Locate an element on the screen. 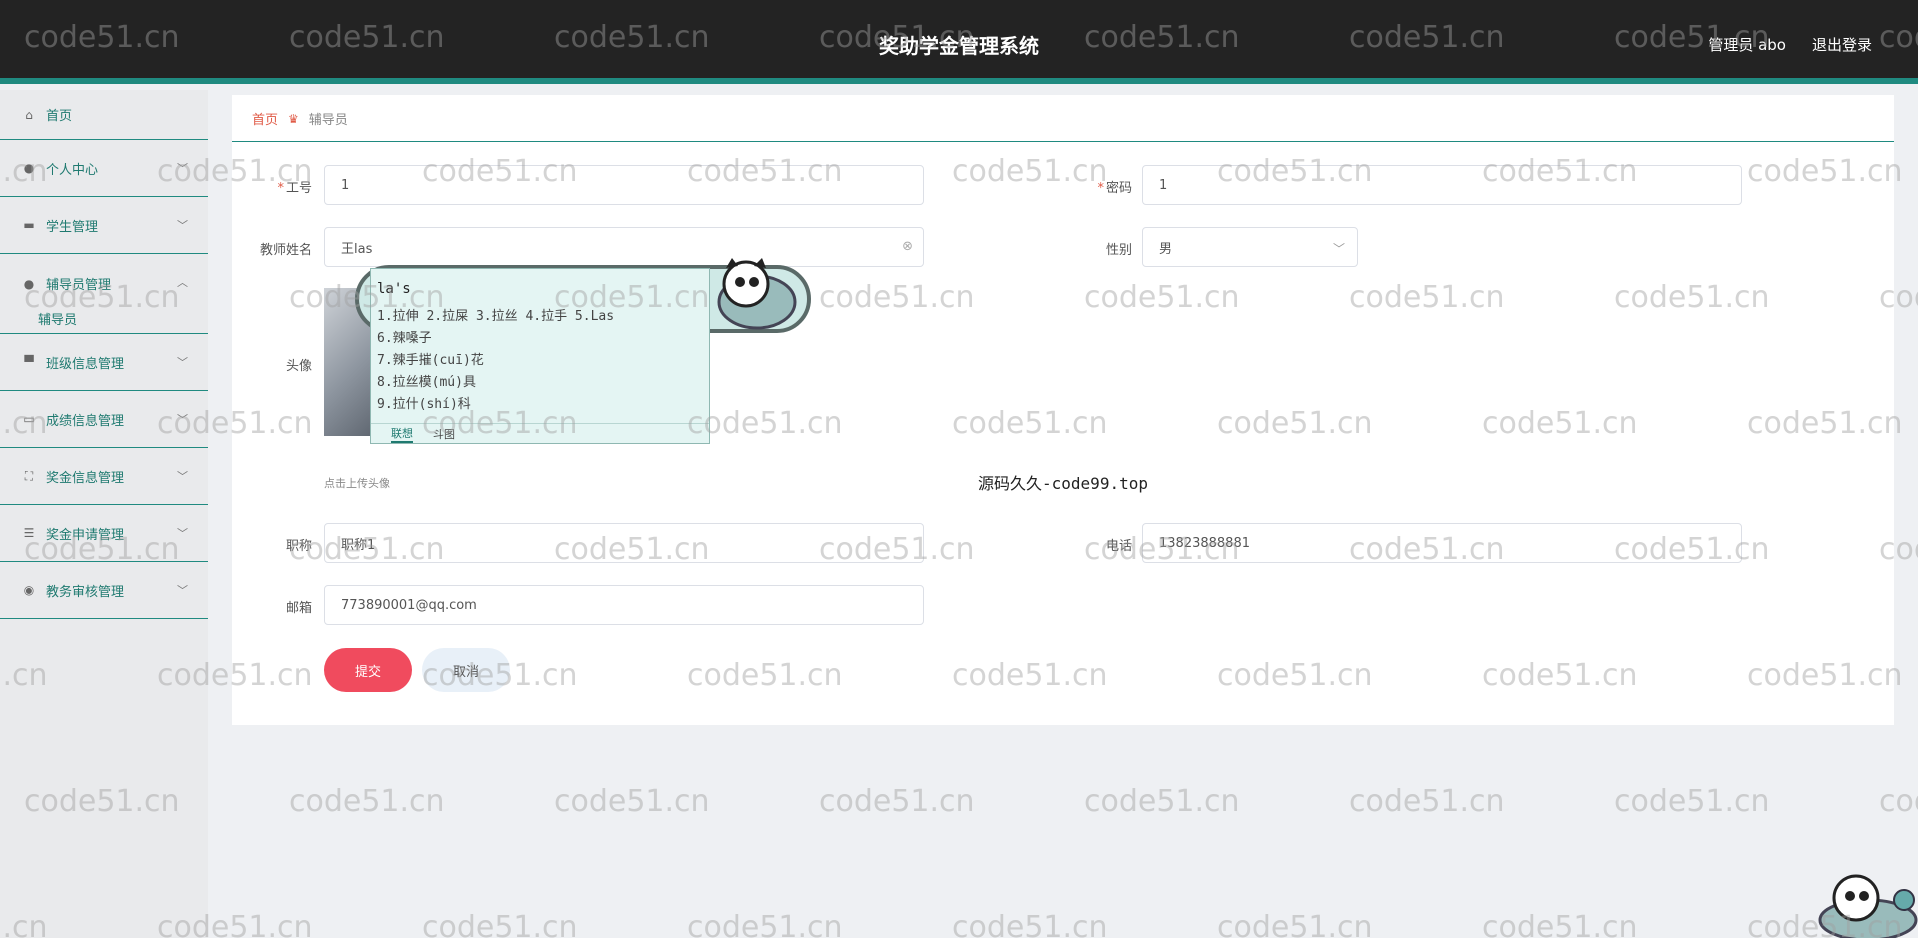 The width and height of the screenshot is (1918, 938). ime-composition: la's is located at coordinates (394, 289).